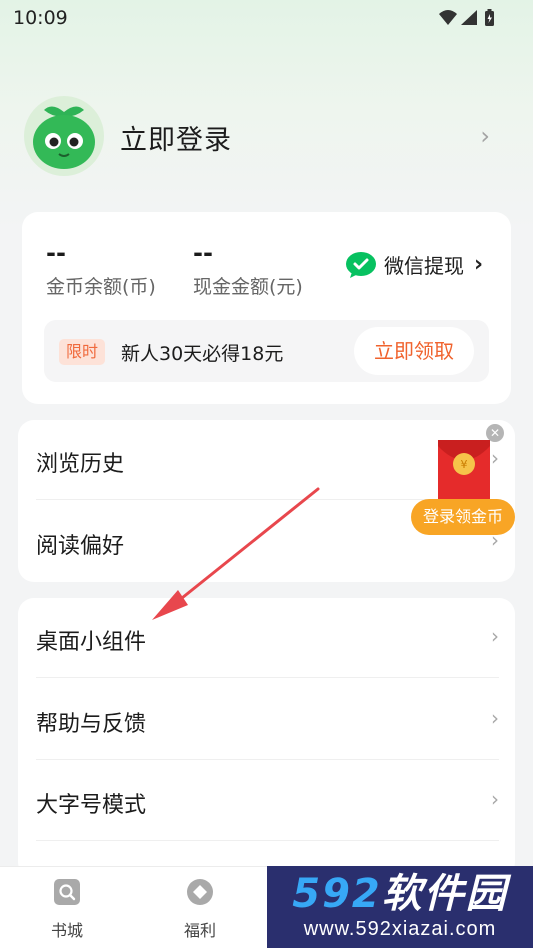 Image resolution: width=533 pixels, height=948 pixels. I want to click on watermark-brand-number: 592, so click(337, 894).